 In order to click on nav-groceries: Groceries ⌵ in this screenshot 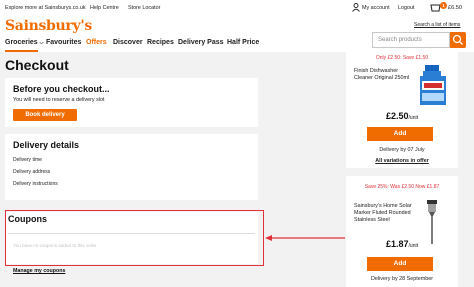, I will do `click(24, 42)`.